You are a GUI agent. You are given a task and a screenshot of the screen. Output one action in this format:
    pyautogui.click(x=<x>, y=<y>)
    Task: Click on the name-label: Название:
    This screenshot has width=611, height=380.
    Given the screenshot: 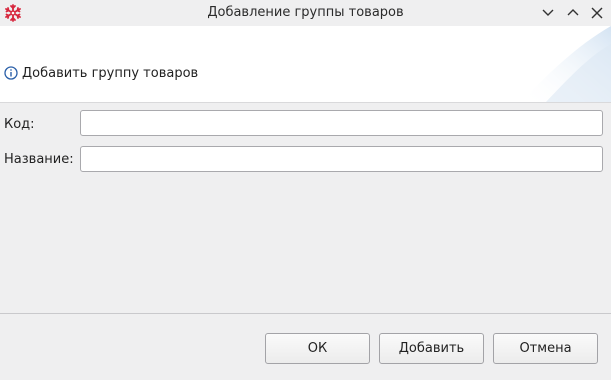 What is the action you would take?
    pyautogui.click(x=39, y=159)
    